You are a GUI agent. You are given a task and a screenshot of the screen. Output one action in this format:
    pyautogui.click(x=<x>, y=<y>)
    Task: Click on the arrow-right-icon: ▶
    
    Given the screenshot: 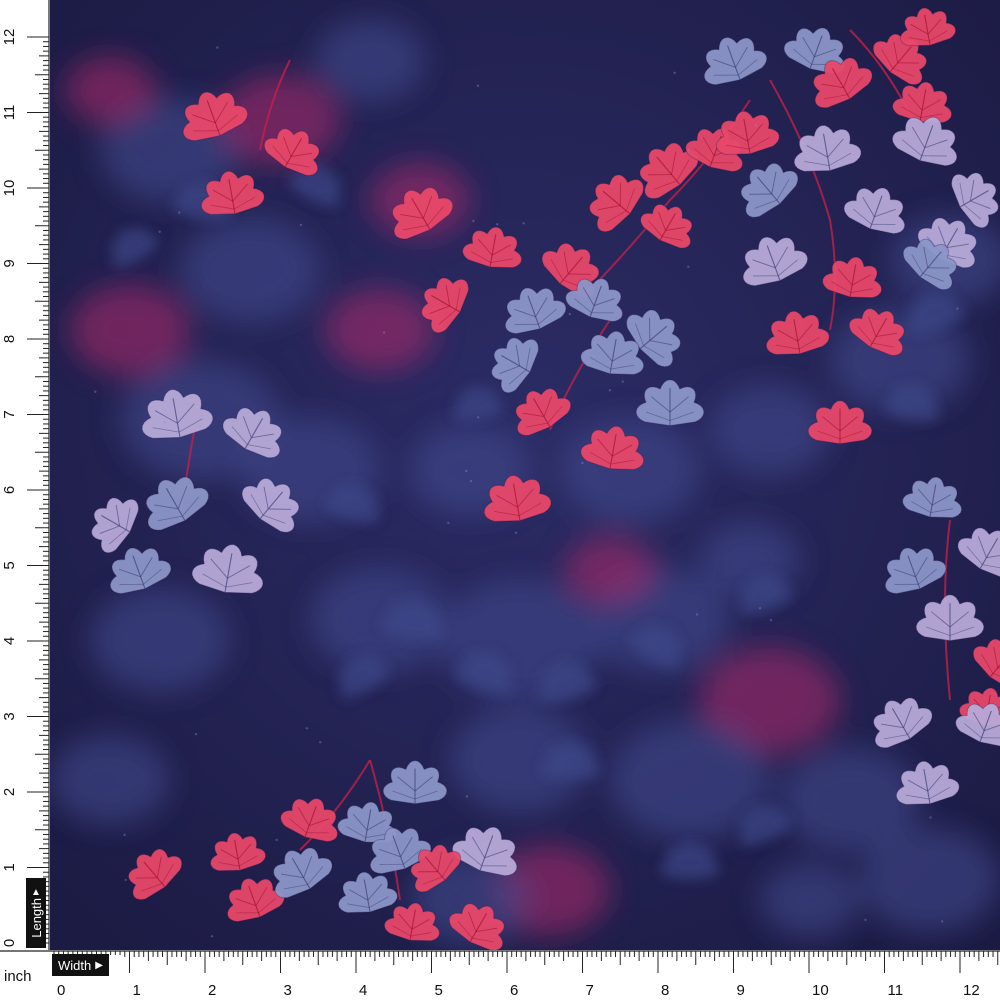 What is the action you would take?
    pyautogui.click(x=99, y=965)
    